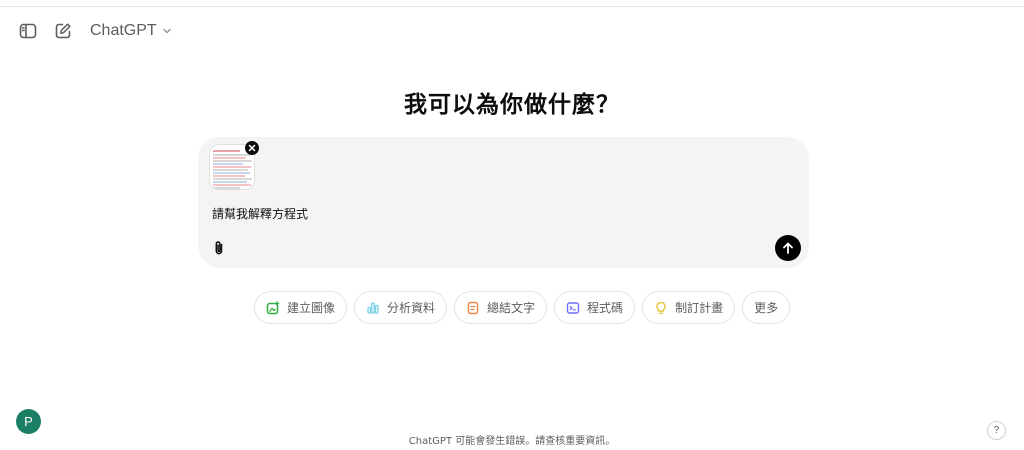 The height and width of the screenshot is (450, 1024). I want to click on suggestion-create-image: 建立圖像, so click(301, 307).